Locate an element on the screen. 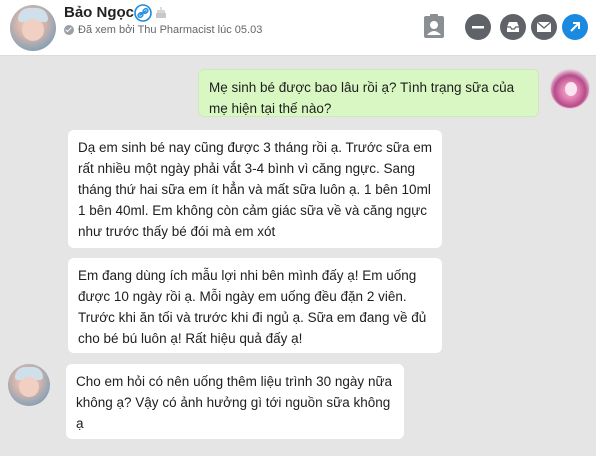 The width and height of the screenshot is (596, 456). inbox-button is located at coordinates (513, 27).